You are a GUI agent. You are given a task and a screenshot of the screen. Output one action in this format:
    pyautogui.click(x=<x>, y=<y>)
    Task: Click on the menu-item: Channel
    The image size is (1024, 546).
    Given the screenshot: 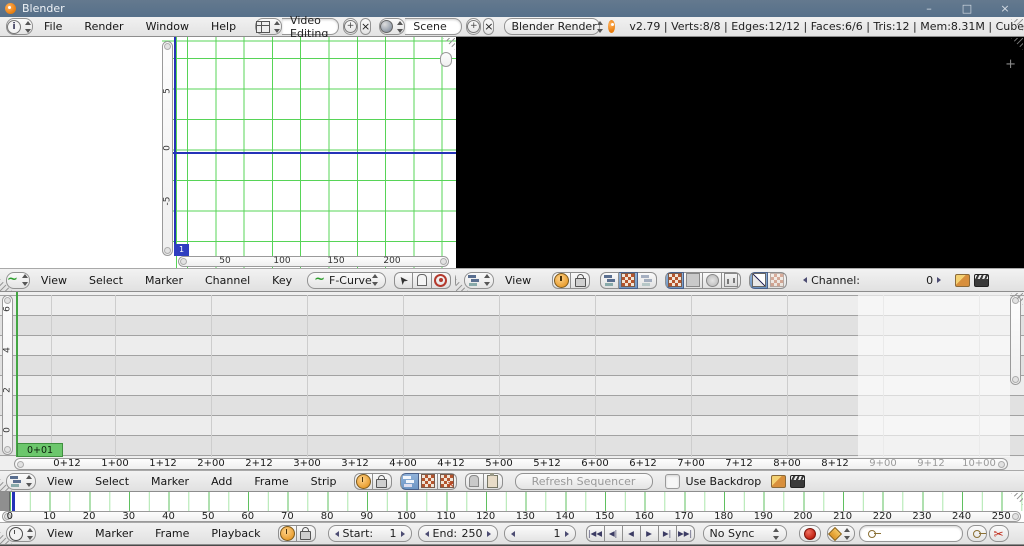 What is the action you would take?
    pyautogui.click(x=227, y=280)
    